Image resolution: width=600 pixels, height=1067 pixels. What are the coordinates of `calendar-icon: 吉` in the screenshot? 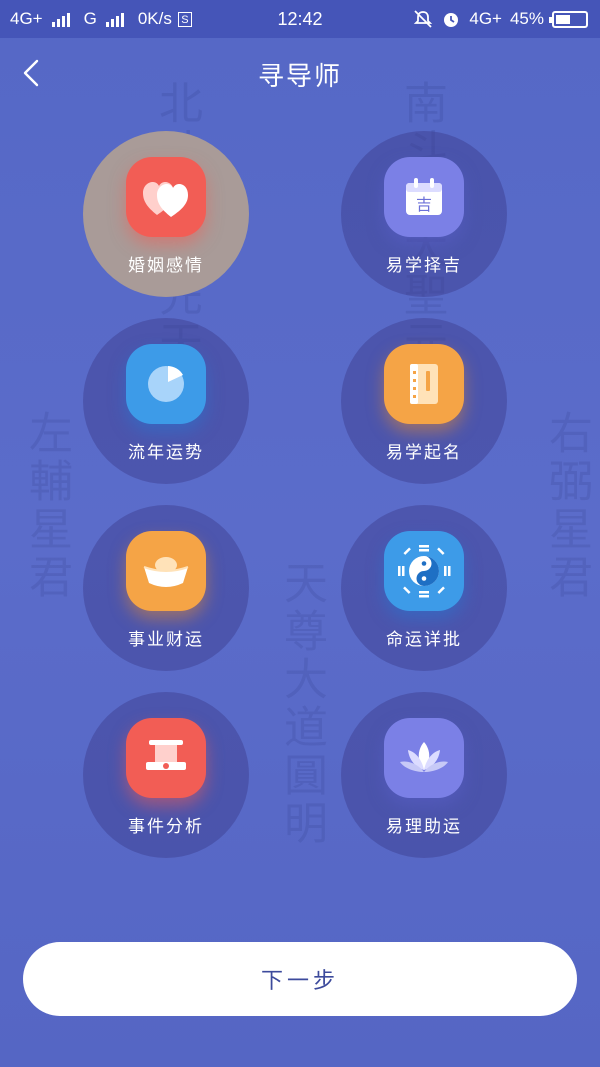 It's located at (424, 196).